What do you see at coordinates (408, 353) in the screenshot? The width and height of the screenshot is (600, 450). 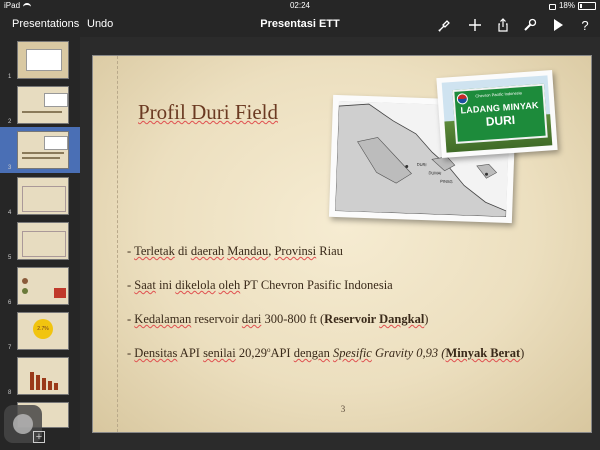 I see `italic-text: Gravity 0,93 (` at bounding box center [408, 353].